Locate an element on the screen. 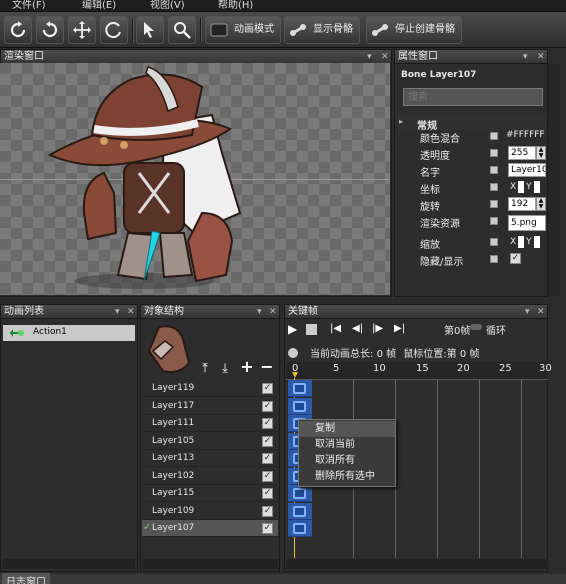 The image size is (566, 584). resource-input: 5.png is located at coordinates (527, 223).